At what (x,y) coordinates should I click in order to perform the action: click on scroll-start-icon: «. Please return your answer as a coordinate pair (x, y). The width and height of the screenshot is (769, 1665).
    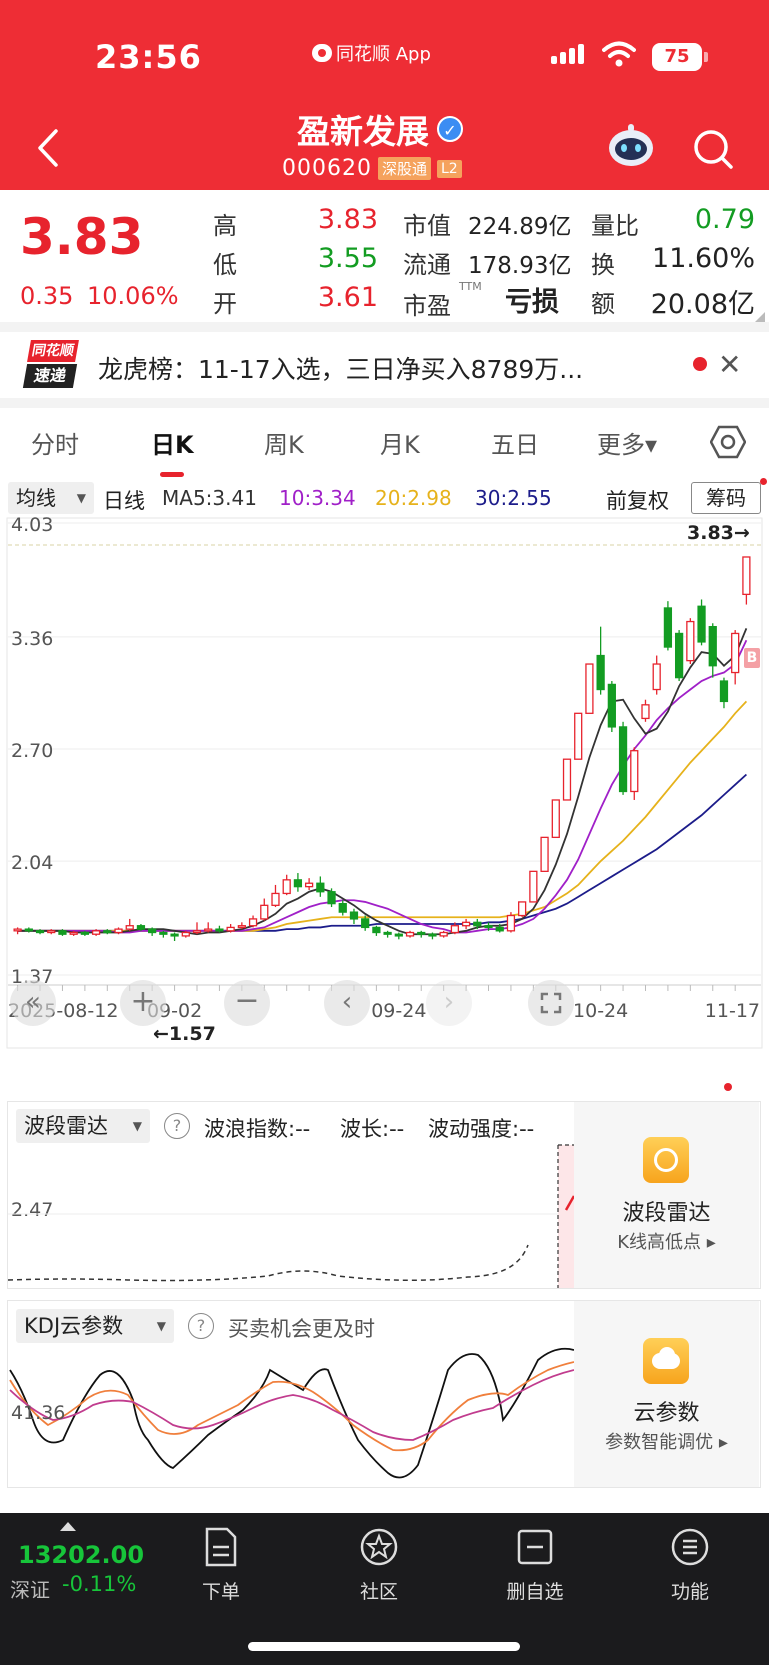
    Looking at the image, I should click on (33, 1003).